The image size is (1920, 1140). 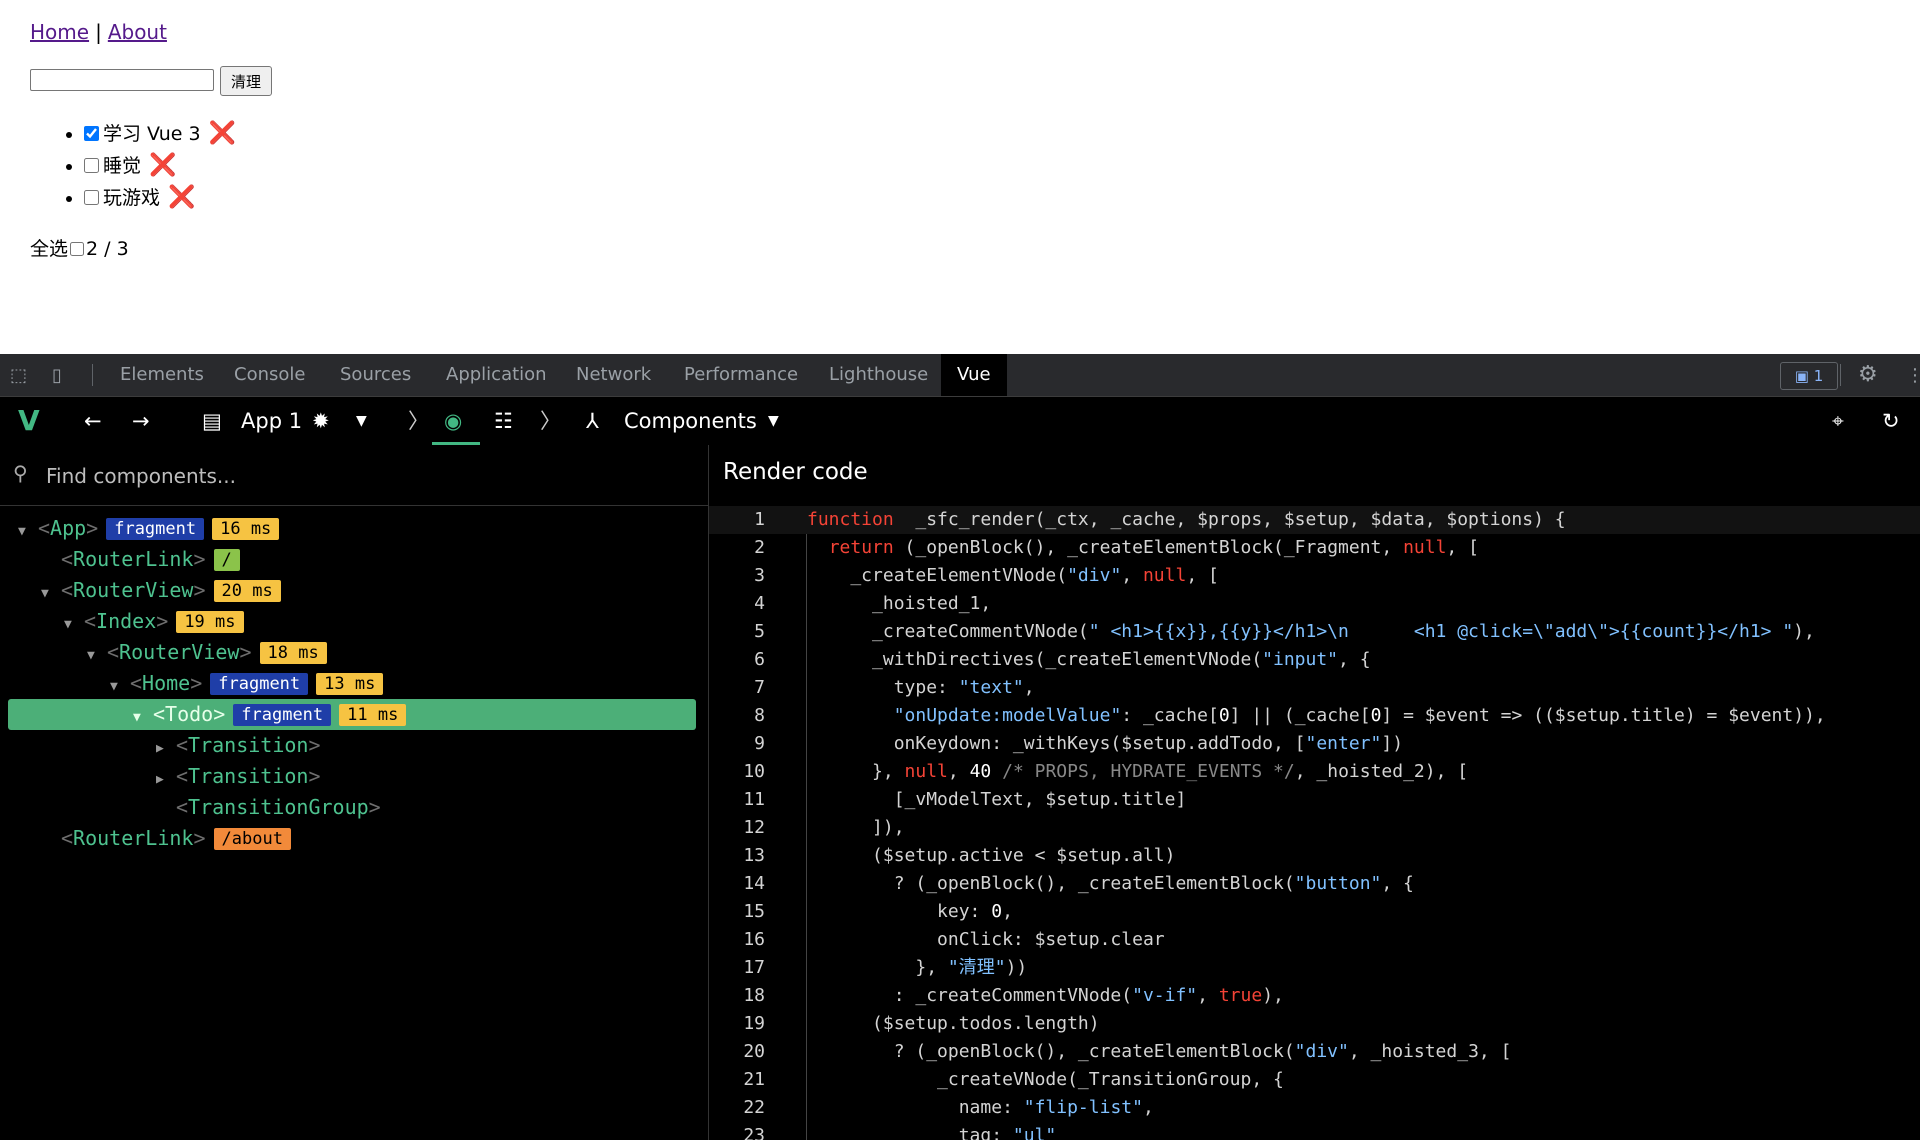 What do you see at coordinates (247, 591) in the screenshot?
I see `component-tag: 20 ms` at bounding box center [247, 591].